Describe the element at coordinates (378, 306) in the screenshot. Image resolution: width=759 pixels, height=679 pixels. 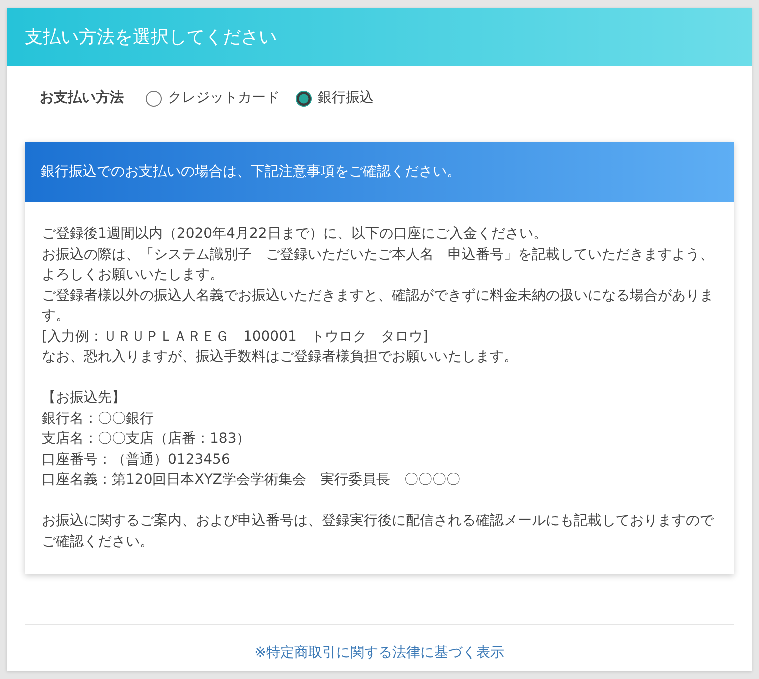
I see `notice-text: ご登録者様以外の振込人名義でお振込いただきますと、確認ができずに料金未納の扱いになる場合があります。` at that location.